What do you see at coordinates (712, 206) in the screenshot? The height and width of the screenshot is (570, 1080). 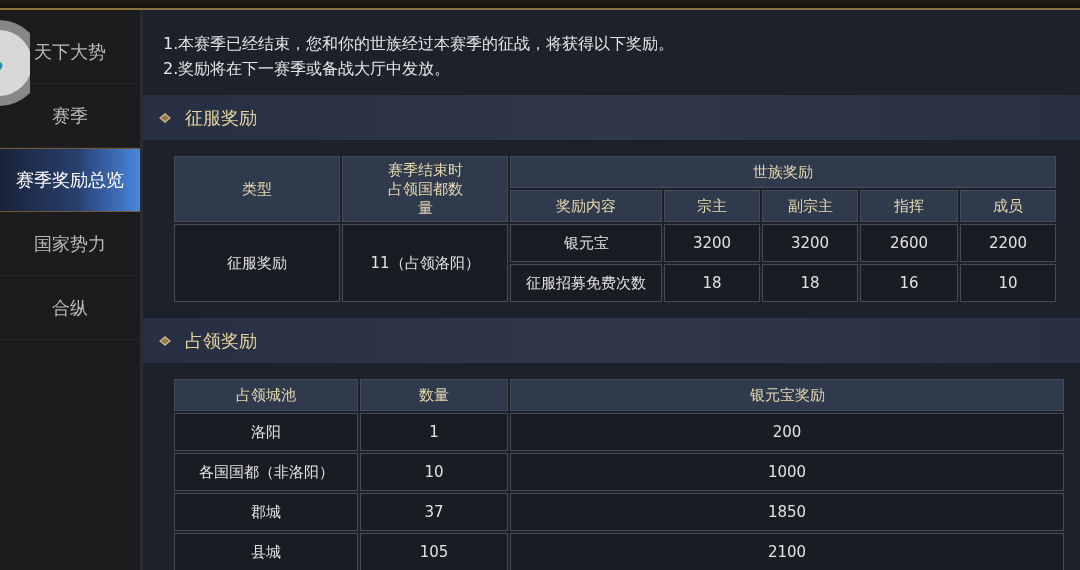 I see `column-header: 宗主` at bounding box center [712, 206].